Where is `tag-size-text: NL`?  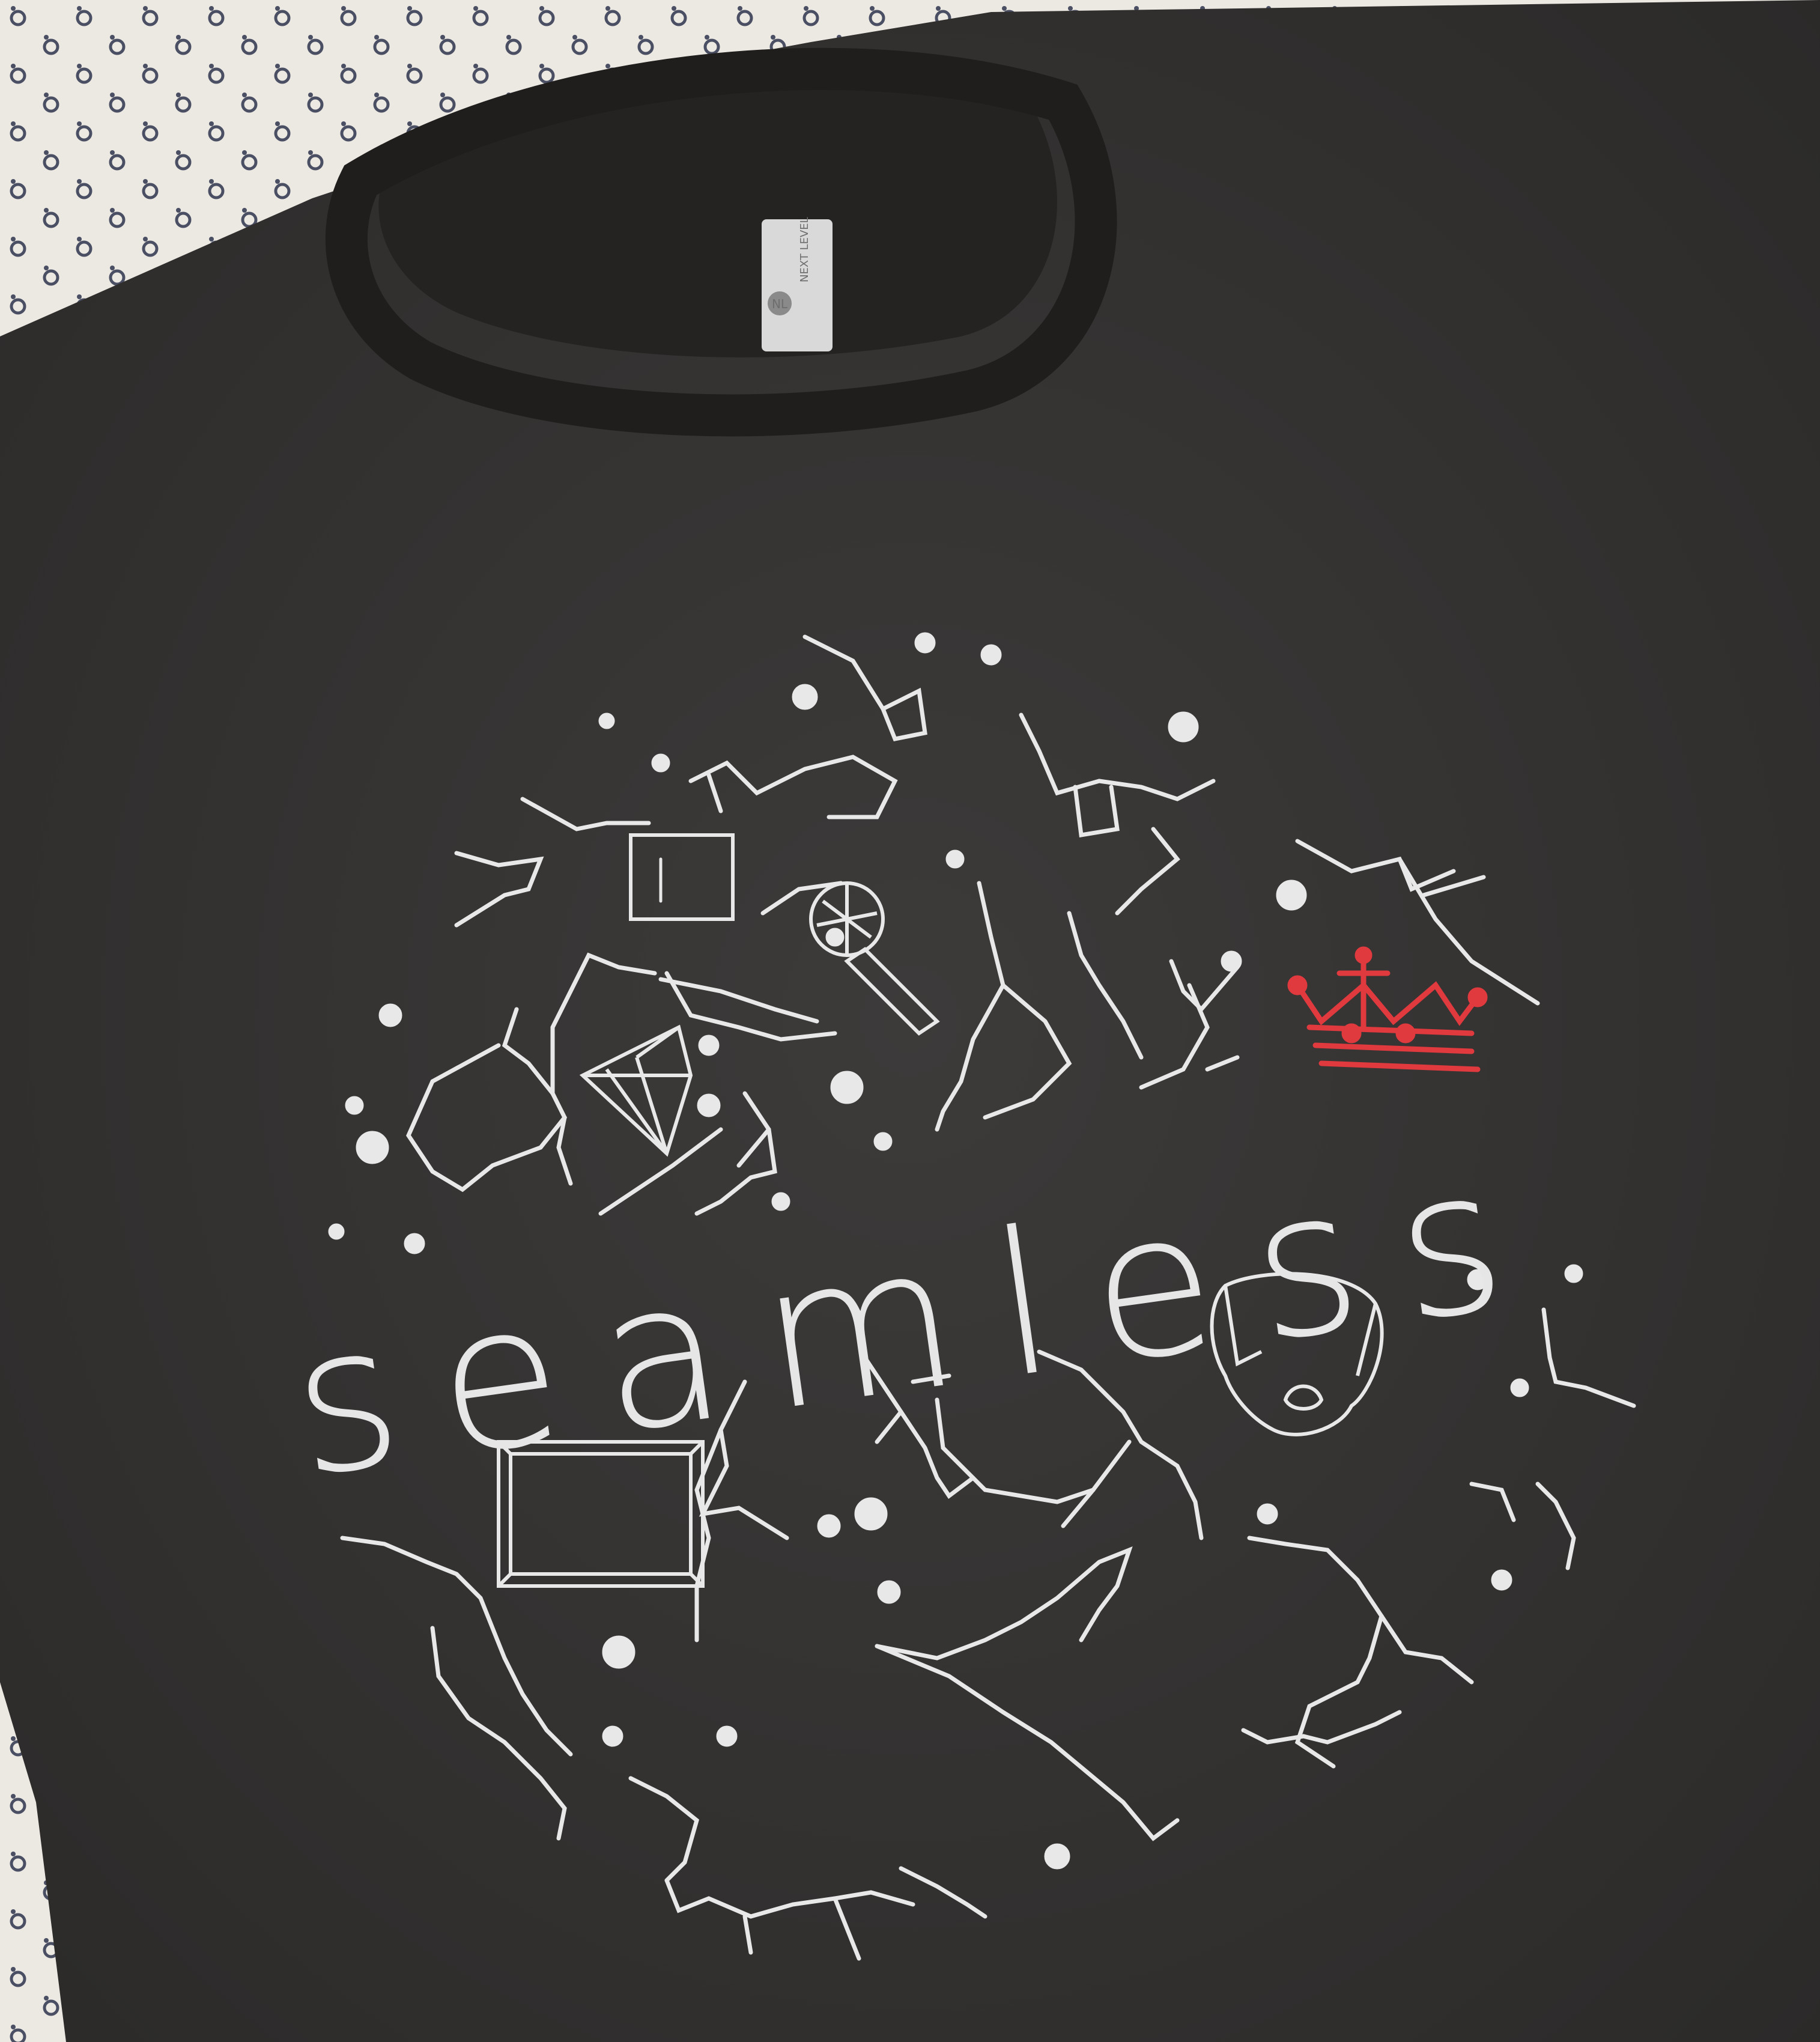 tag-size-text: NL is located at coordinates (780, 304).